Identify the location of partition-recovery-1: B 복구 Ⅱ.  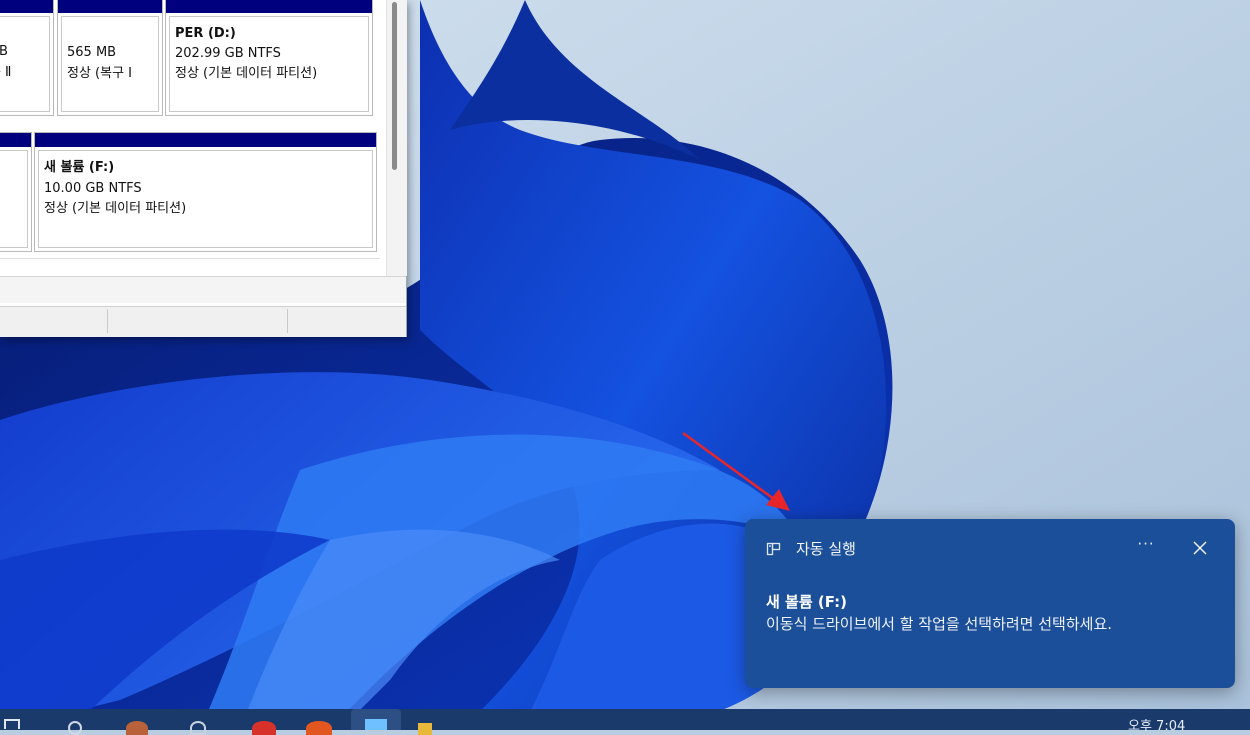
(27, 58).